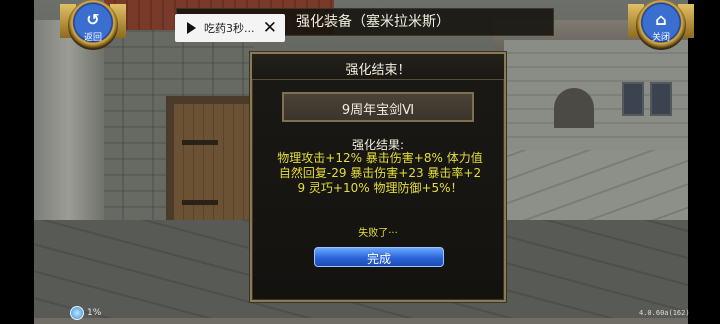 This screenshot has width=720, height=324. I want to click on back-button: ↺ 返回, so click(93, 27).